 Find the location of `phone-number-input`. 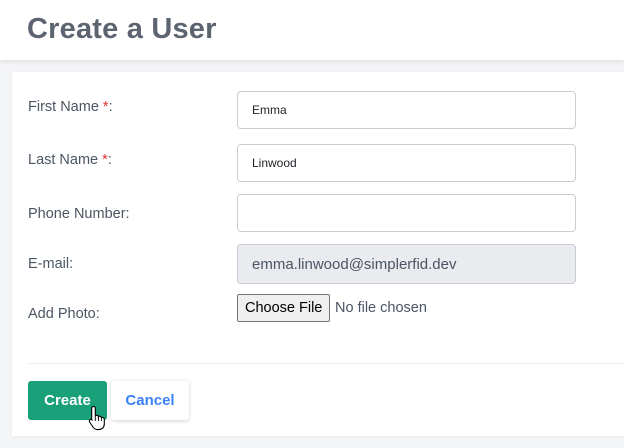

phone-number-input is located at coordinates (406, 213).